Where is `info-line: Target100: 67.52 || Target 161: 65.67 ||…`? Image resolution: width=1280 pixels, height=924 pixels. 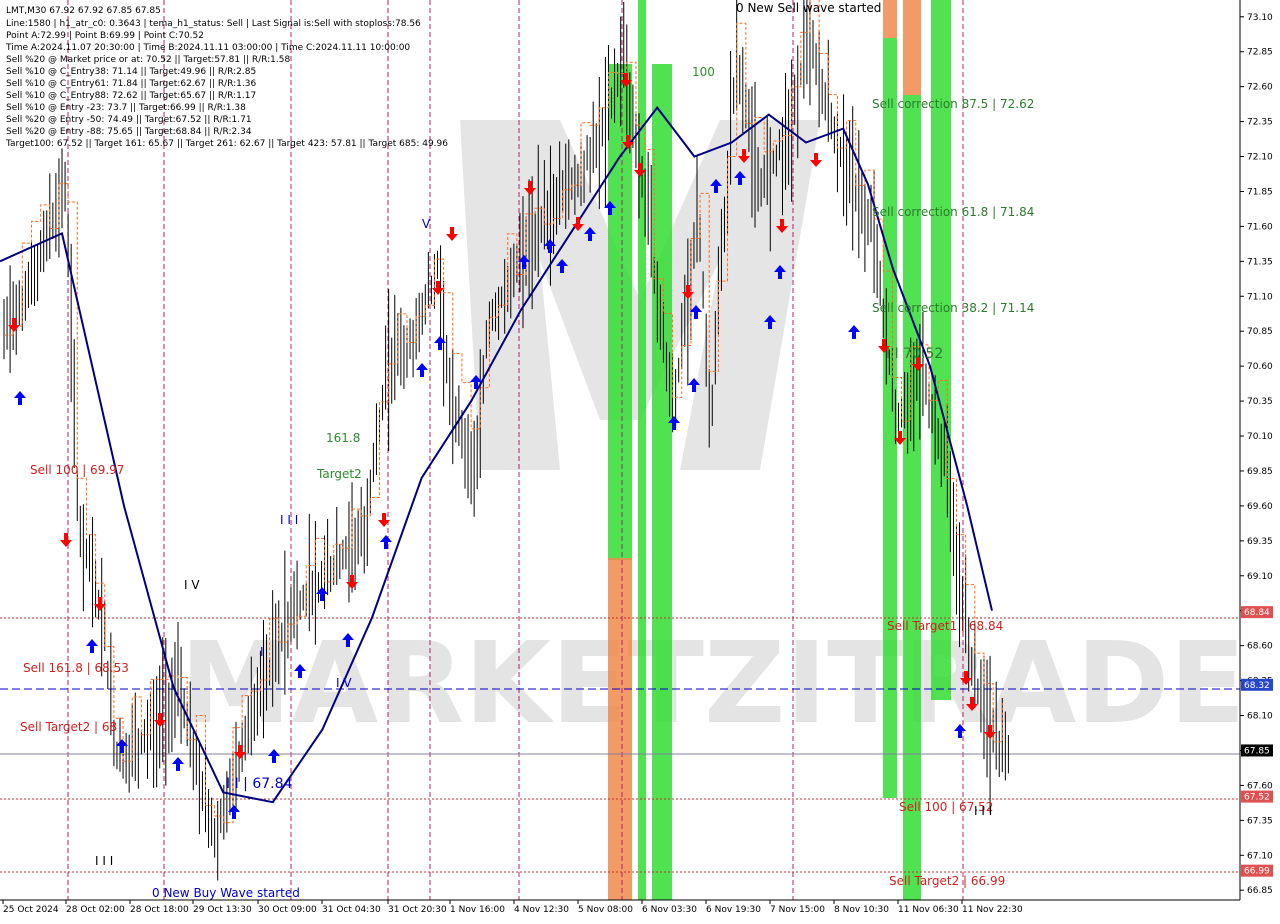
info-line: Target100: 67.52 || Target 161: 65.67 ||… is located at coordinates (226, 144).